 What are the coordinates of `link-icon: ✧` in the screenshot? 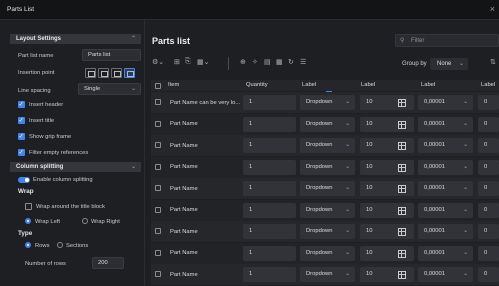 It's located at (255, 62).